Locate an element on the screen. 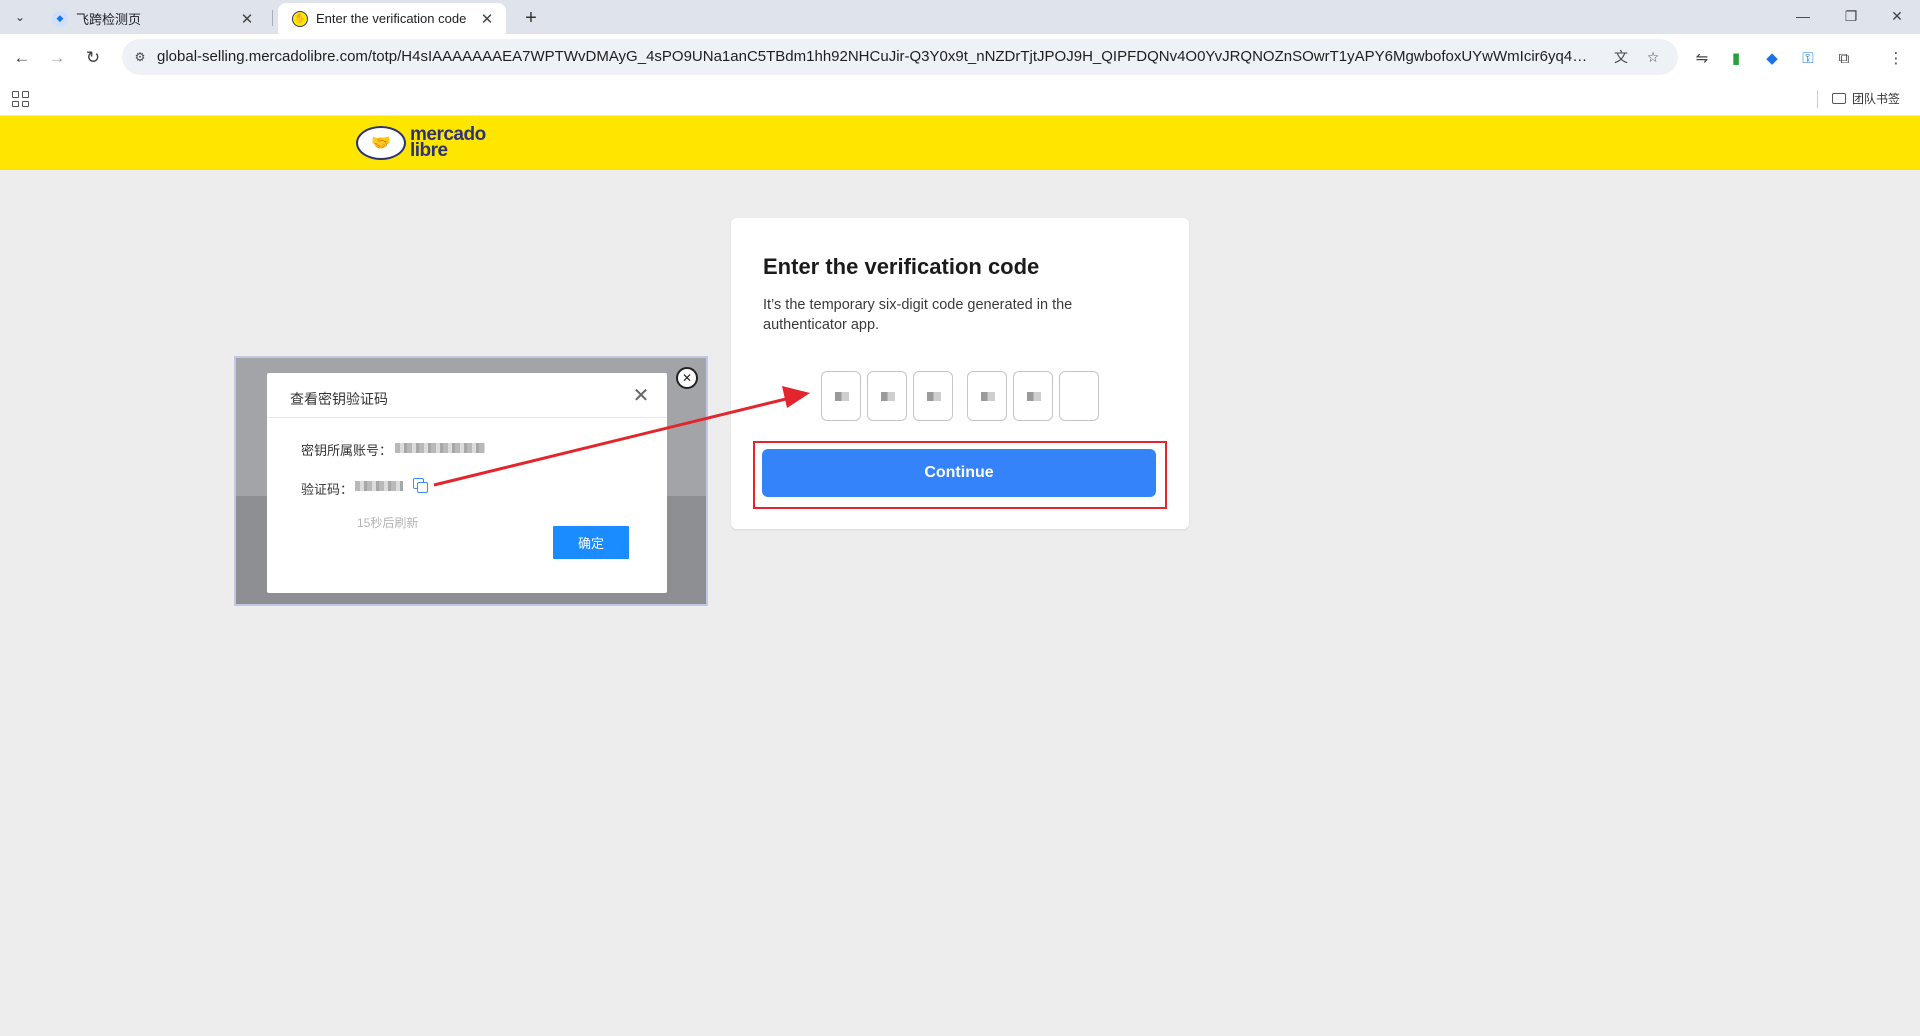 The width and height of the screenshot is (1920, 1036). bookmark-divider is located at coordinates (1817, 99).